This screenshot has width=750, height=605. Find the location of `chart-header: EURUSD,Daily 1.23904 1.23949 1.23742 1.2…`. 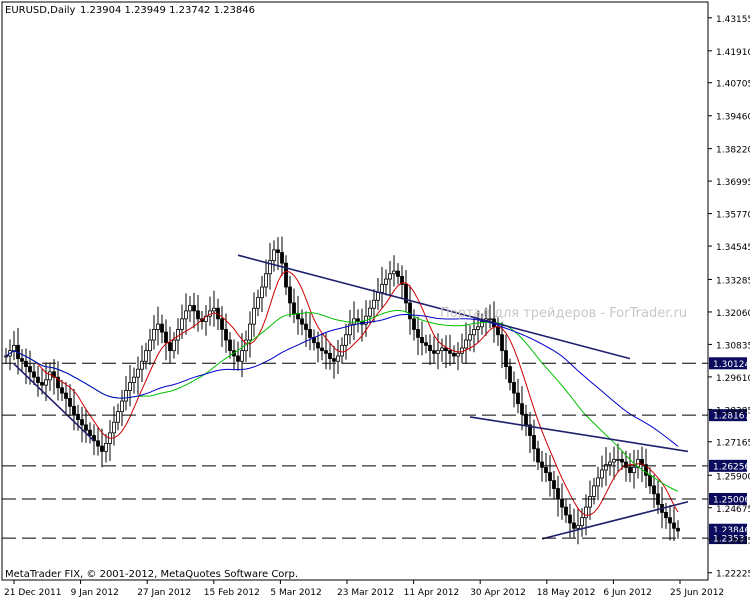

chart-header: EURUSD,Daily 1.23904 1.23949 1.23742 1.2… is located at coordinates (130, 10).